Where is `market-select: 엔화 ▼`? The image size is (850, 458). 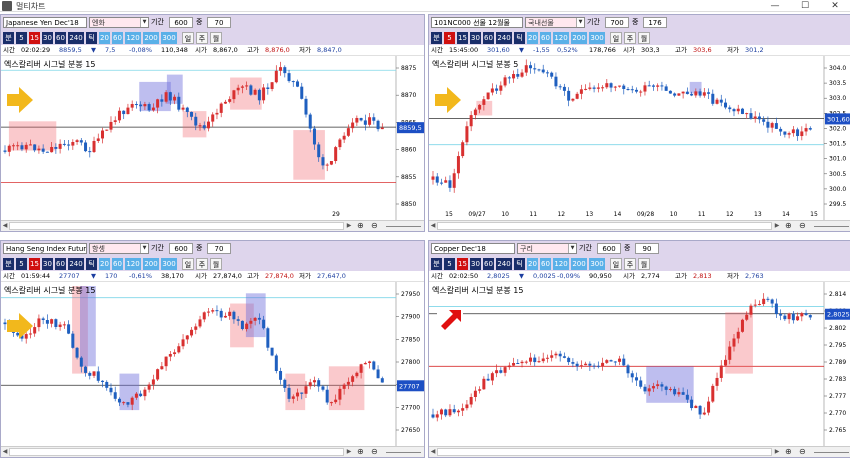 market-select: 엔화 ▼ is located at coordinates (119, 22).